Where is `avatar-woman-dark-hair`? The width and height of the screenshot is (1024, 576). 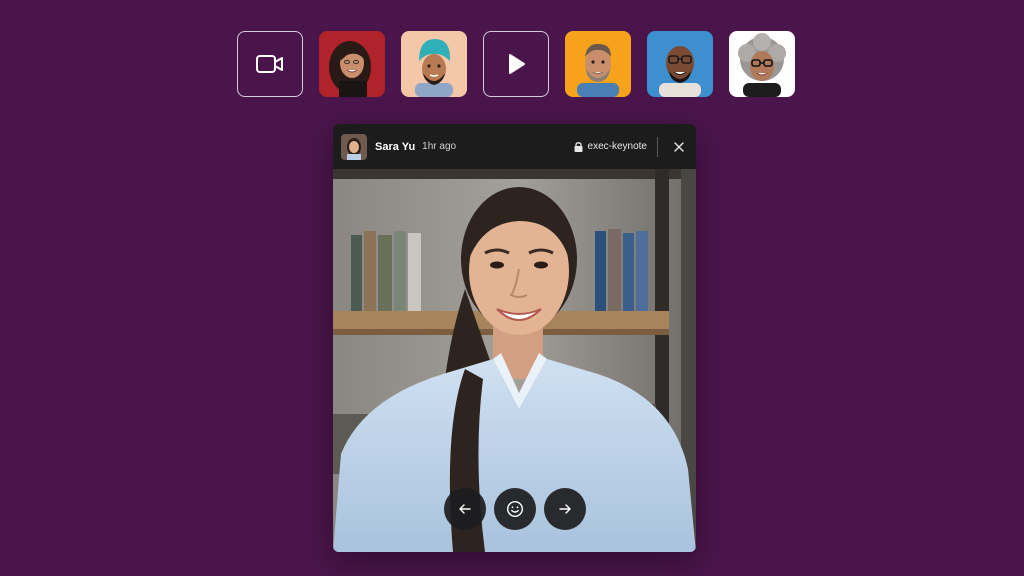
avatar-woman-dark-hair is located at coordinates (352, 64).